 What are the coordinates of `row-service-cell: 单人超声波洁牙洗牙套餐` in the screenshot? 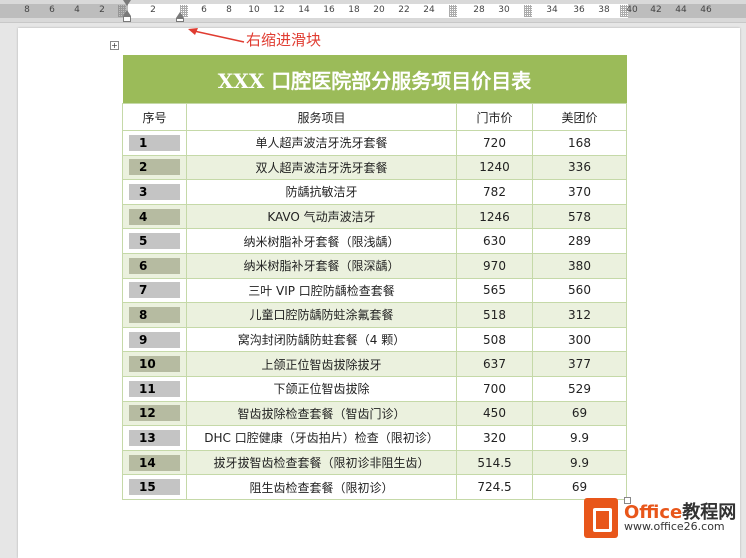 It's located at (321, 143).